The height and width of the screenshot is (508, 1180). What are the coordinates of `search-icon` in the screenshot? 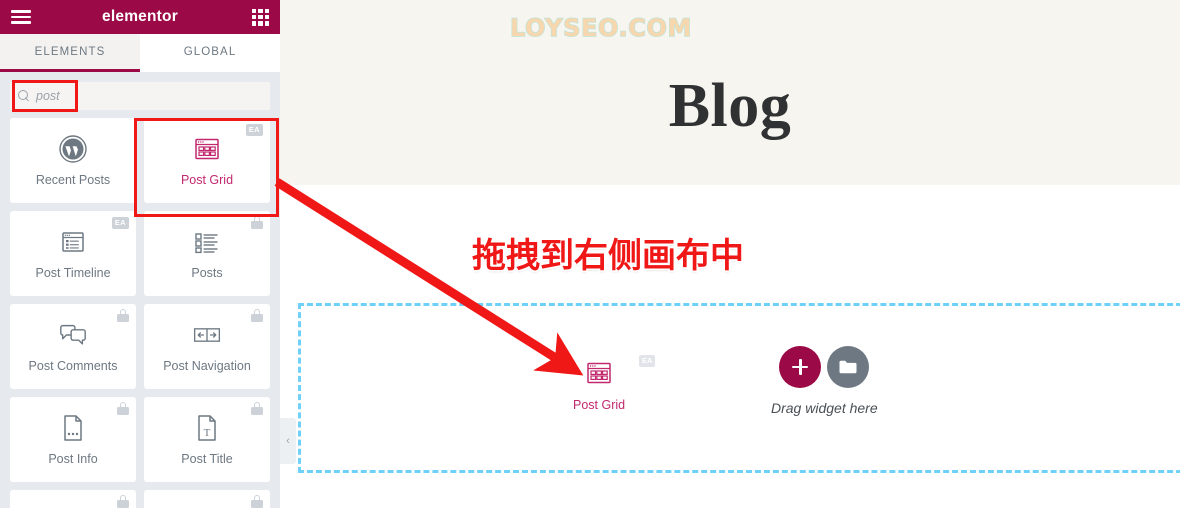 It's located at (24, 96).